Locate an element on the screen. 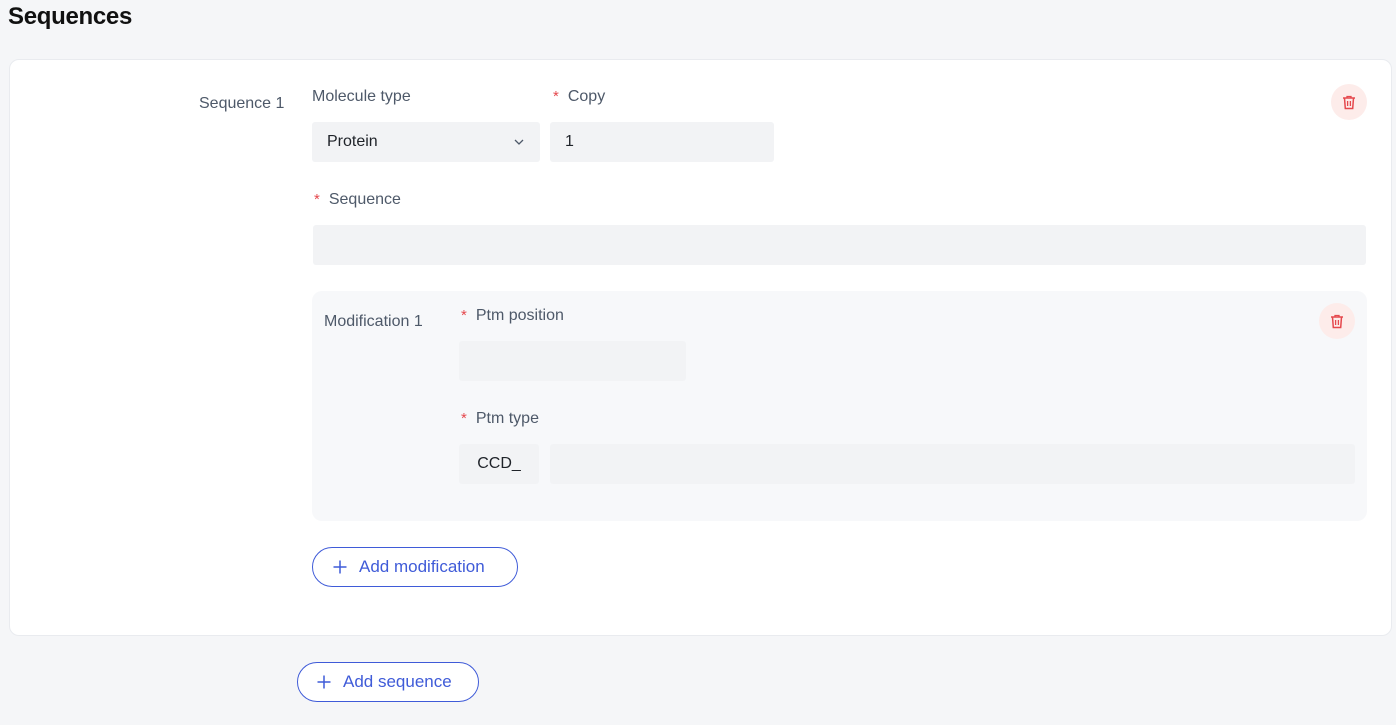 Image resolution: width=1396 pixels, height=725 pixels. delete-sequence-button is located at coordinates (1349, 102).